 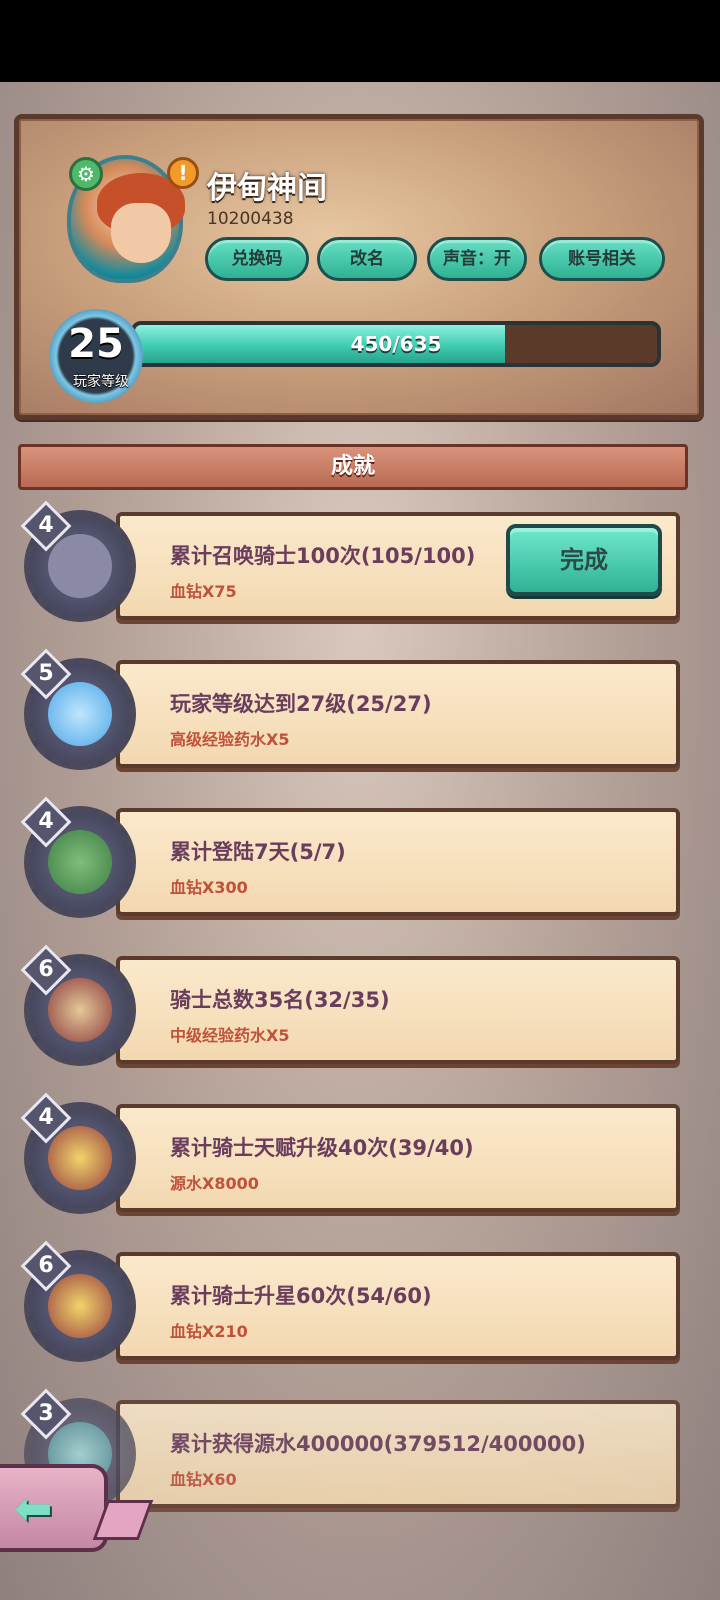 I want to click on player-level: 25, so click(x=96, y=344).